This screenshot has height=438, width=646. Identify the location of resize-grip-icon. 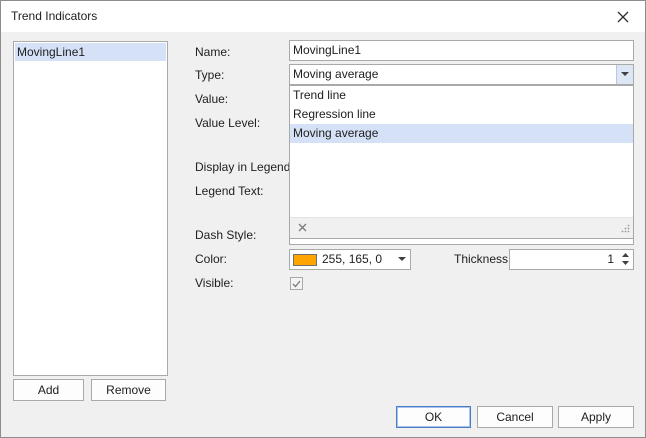
(625, 228).